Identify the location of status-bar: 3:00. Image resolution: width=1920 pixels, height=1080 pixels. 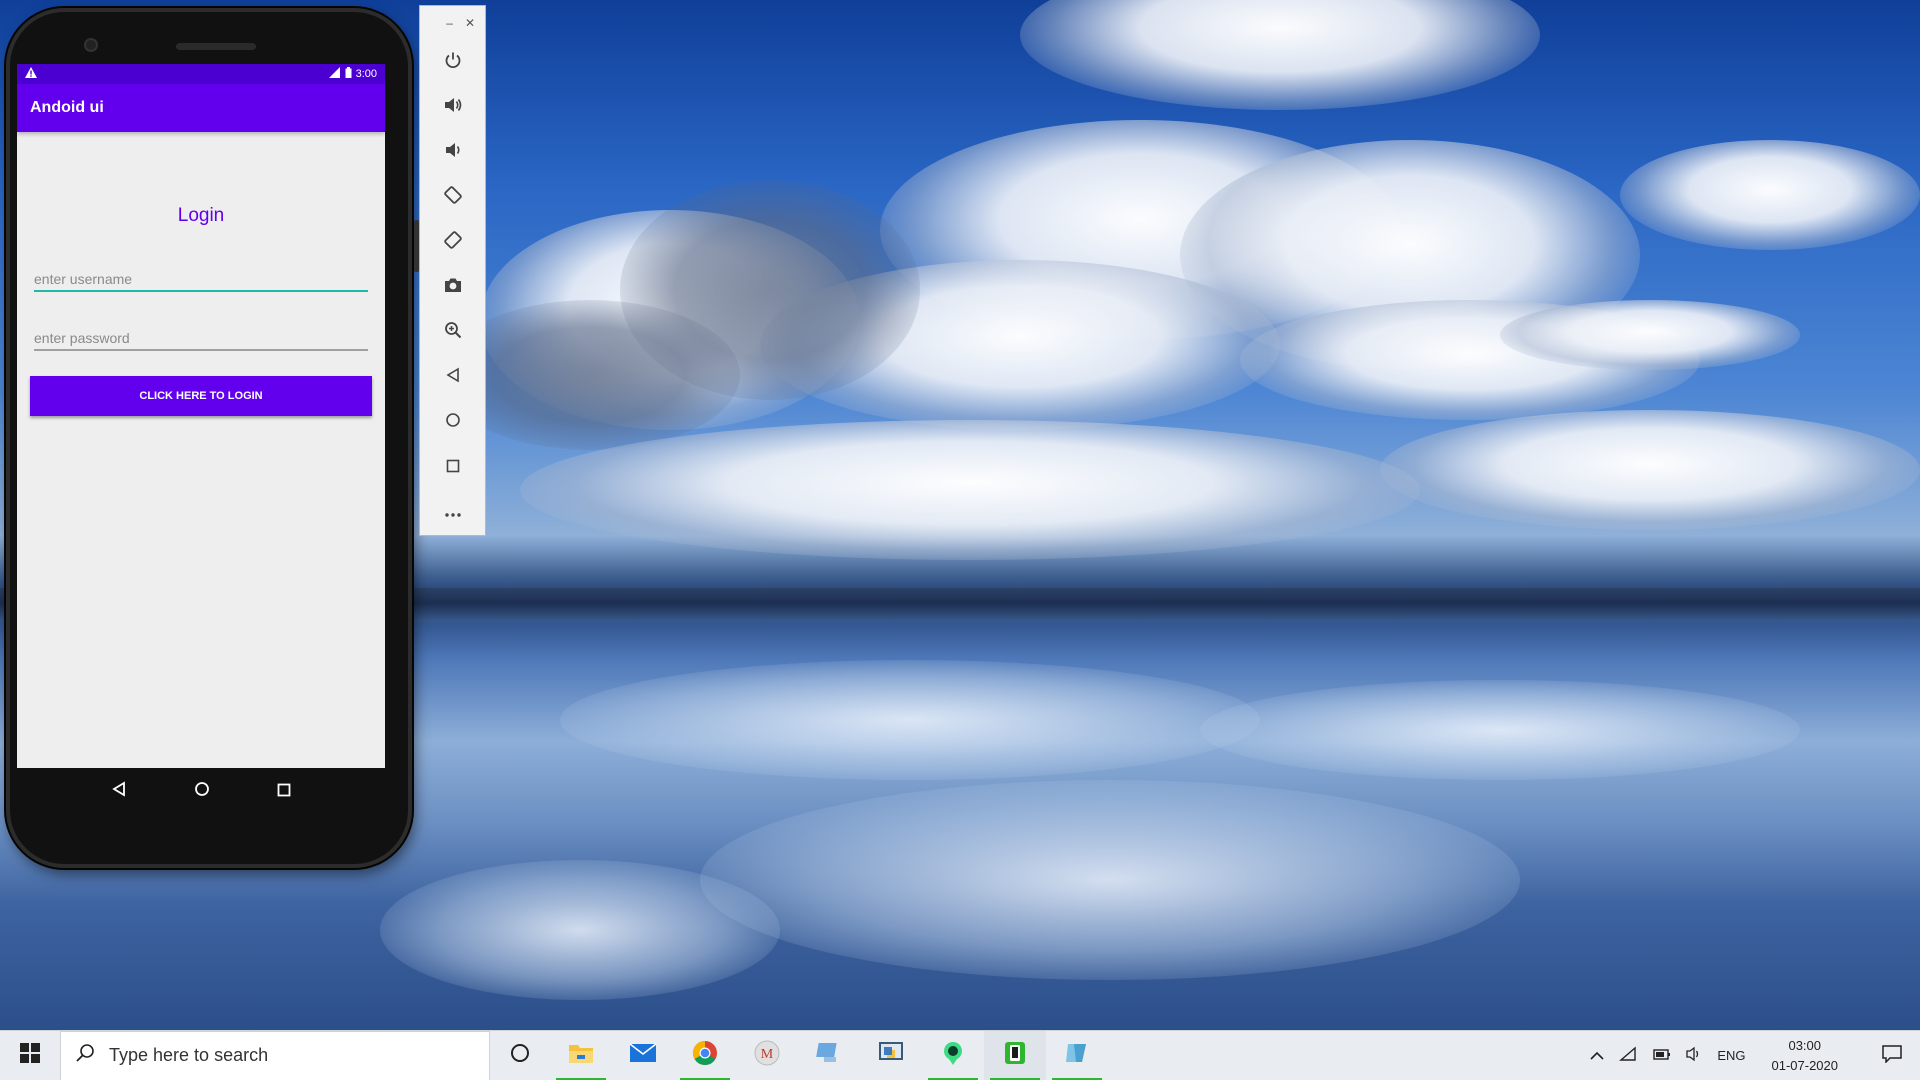
(201, 74).